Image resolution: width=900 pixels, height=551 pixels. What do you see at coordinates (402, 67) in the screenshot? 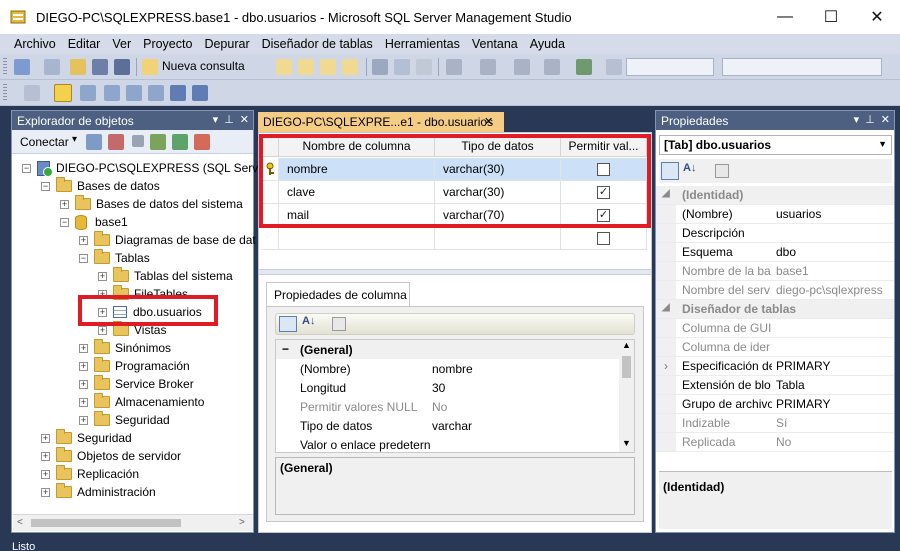
I see `copy-icon` at bounding box center [402, 67].